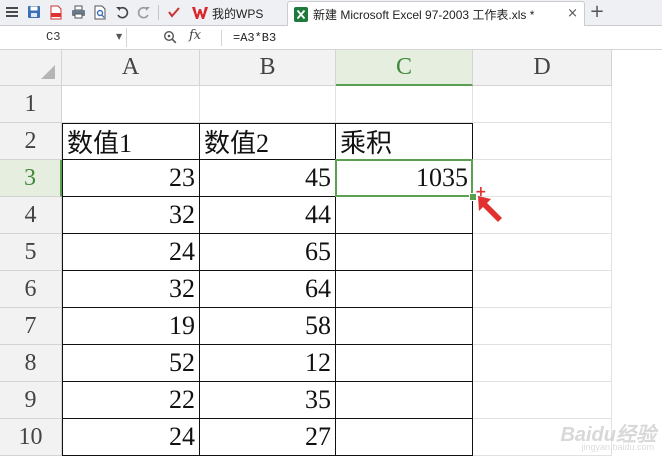  What do you see at coordinates (131, 252) in the screenshot?
I see `cell-a5: 24` at bounding box center [131, 252].